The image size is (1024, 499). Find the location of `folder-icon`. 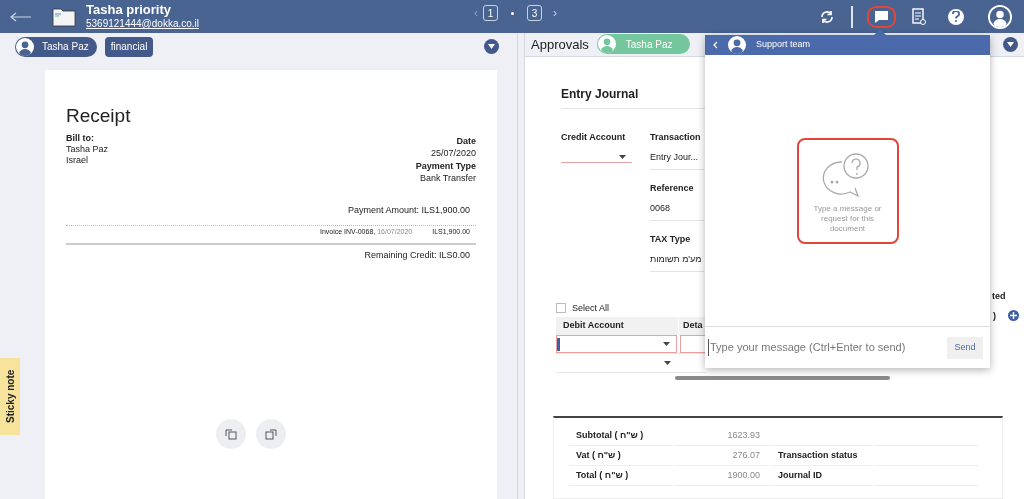

folder-icon is located at coordinates (64, 16).